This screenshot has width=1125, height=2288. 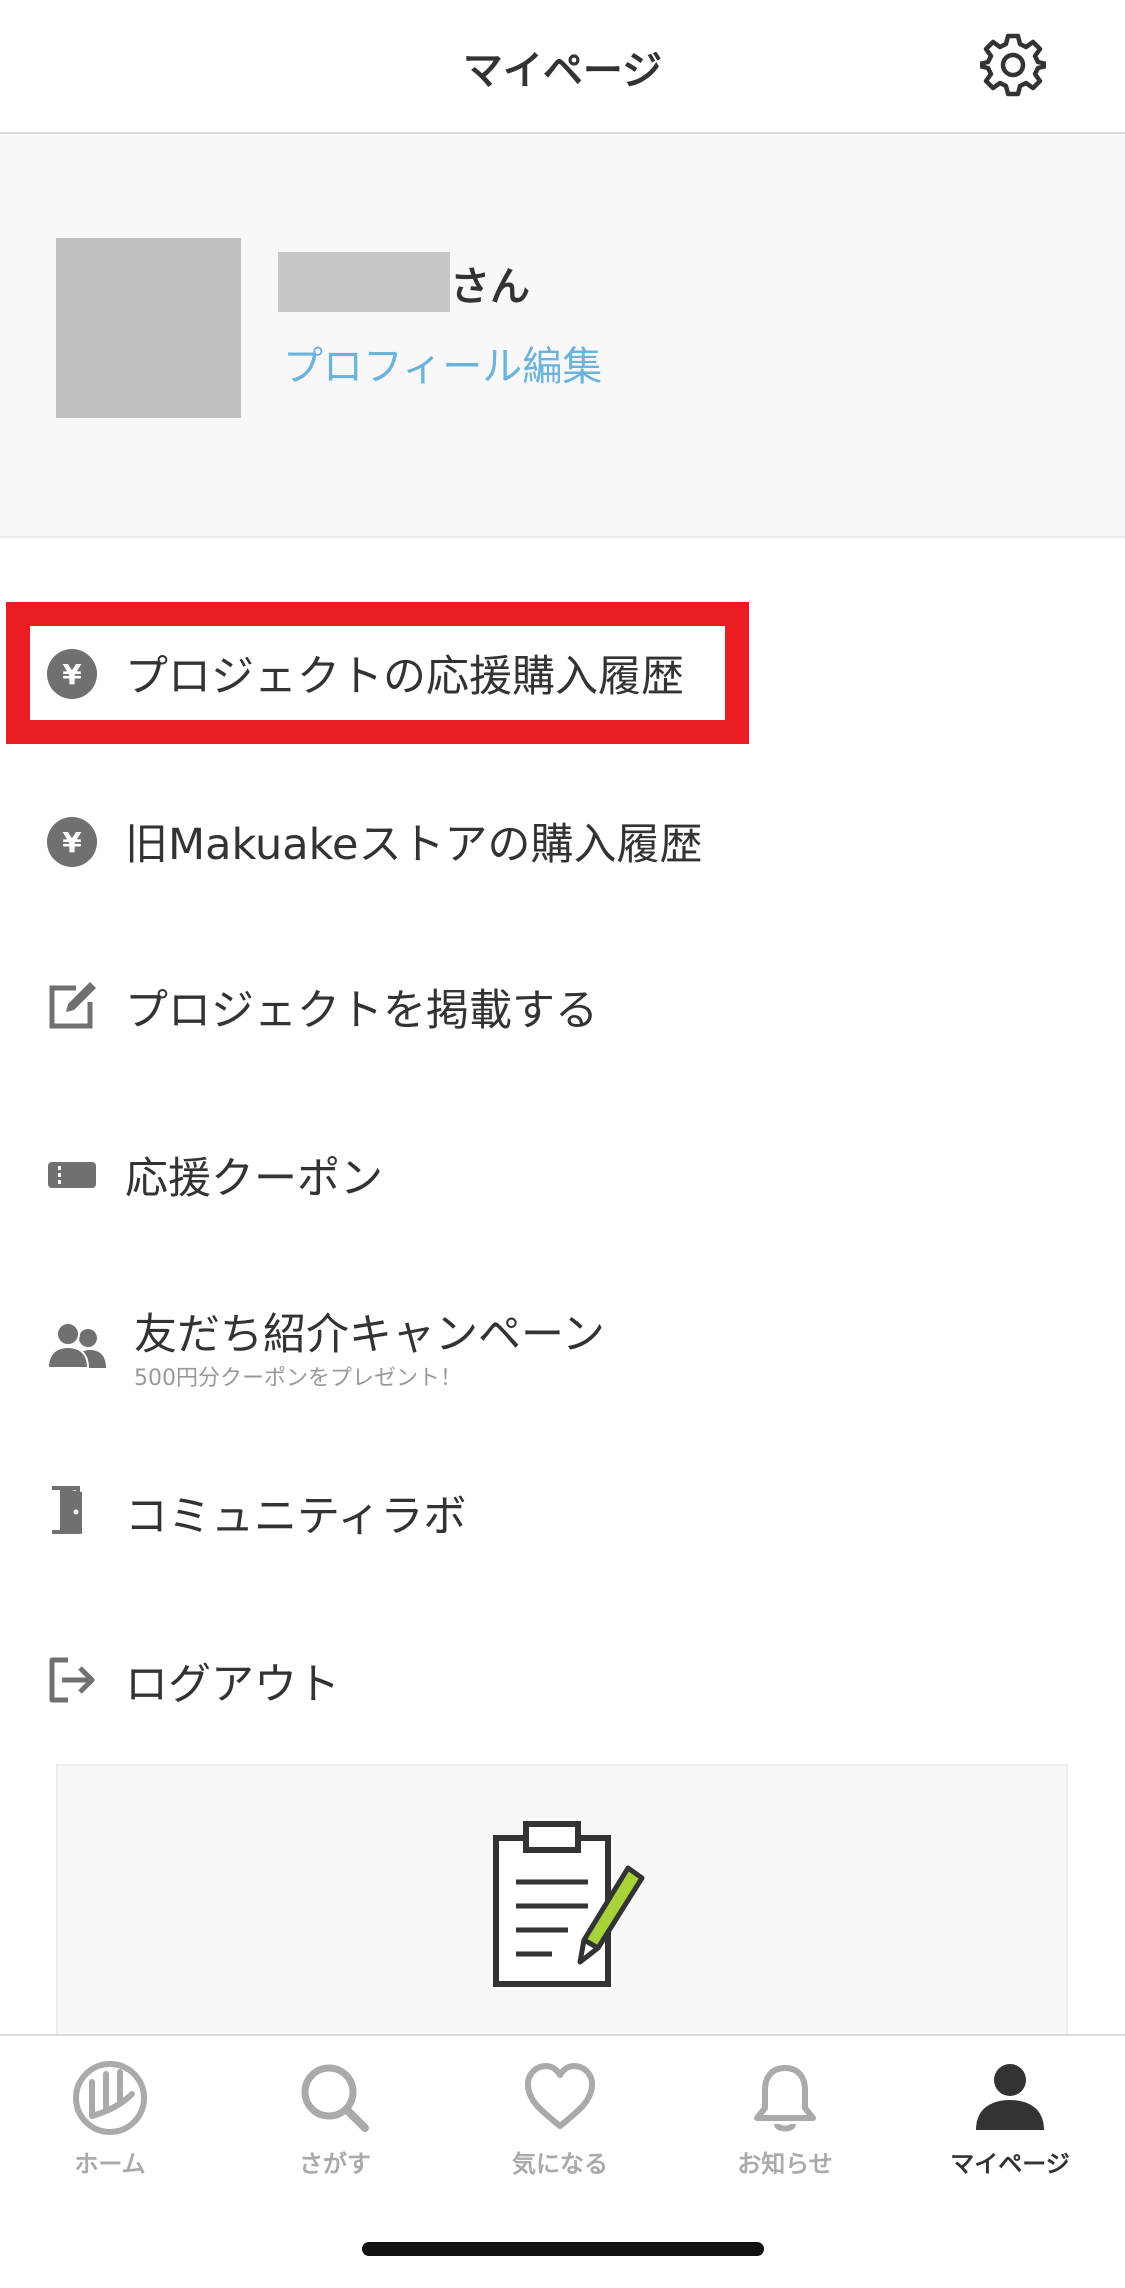 What do you see at coordinates (232, 1685) in the screenshot?
I see `menu-item-label: ログアウト` at bounding box center [232, 1685].